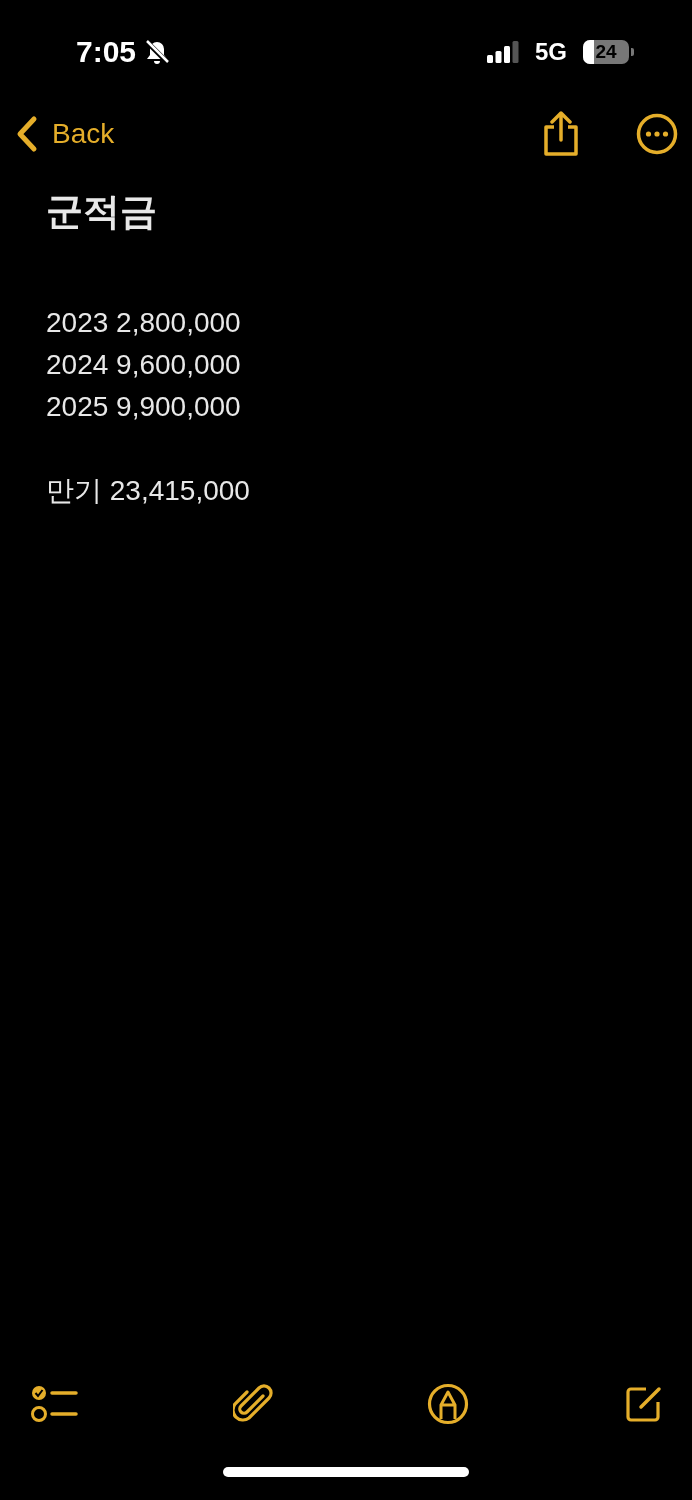 Image resolution: width=692 pixels, height=1500 pixels. What do you see at coordinates (561, 134) in the screenshot?
I see `share-button` at bounding box center [561, 134].